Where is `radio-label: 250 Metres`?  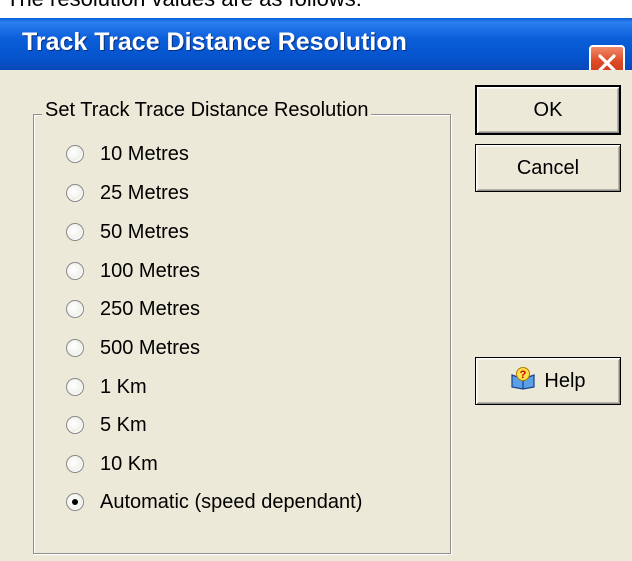
radio-label: 250 Metres is located at coordinates (150, 308).